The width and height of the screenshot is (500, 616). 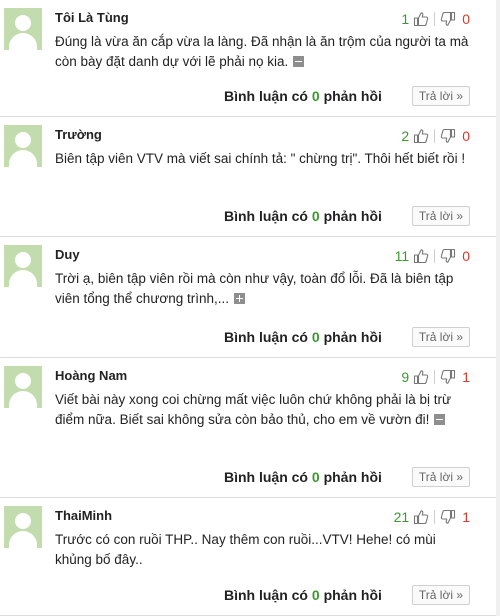 I want to click on vote-bar: 21 1, so click(x=432, y=517).